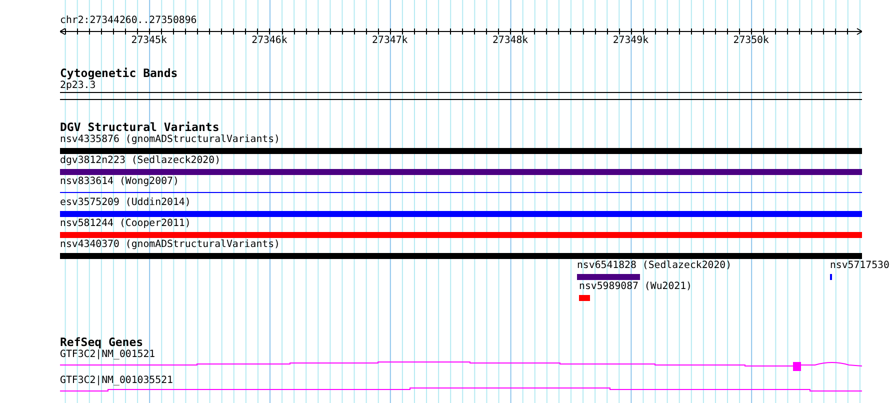 The width and height of the screenshot is (890, 403). What do you see at coordinates (119, 73) in the screenshot?
I see `track-title: Cytogenetic Bands` at bounding box center [119, 73].